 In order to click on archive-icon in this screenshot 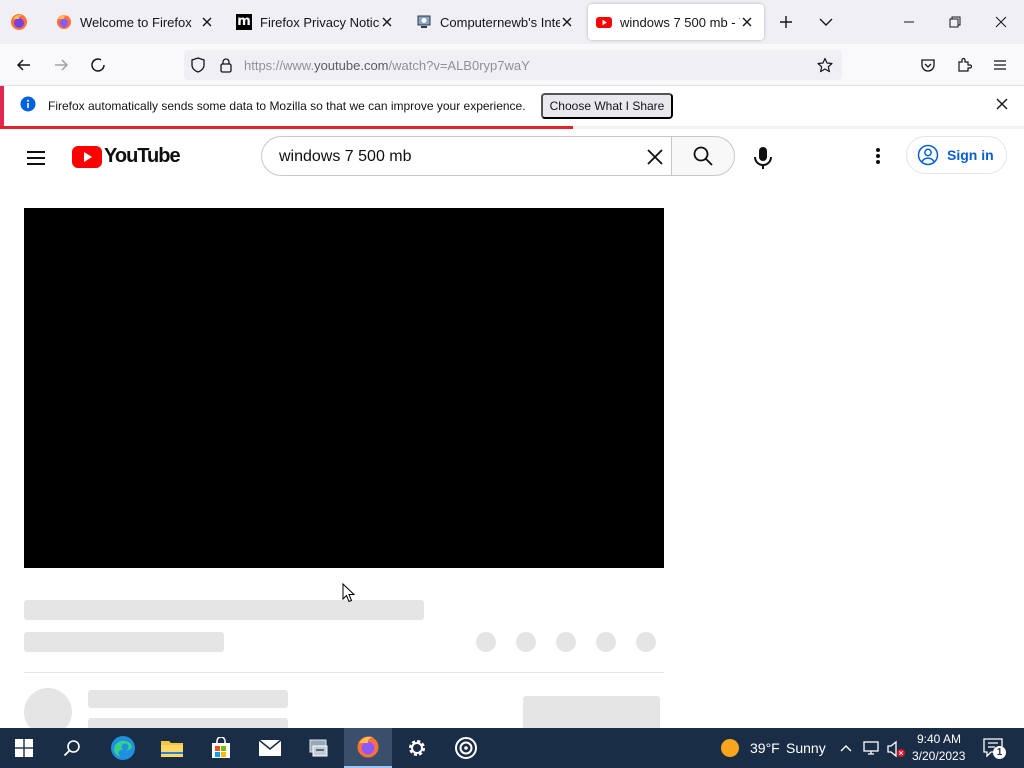, I will do `click(424, 21)`.